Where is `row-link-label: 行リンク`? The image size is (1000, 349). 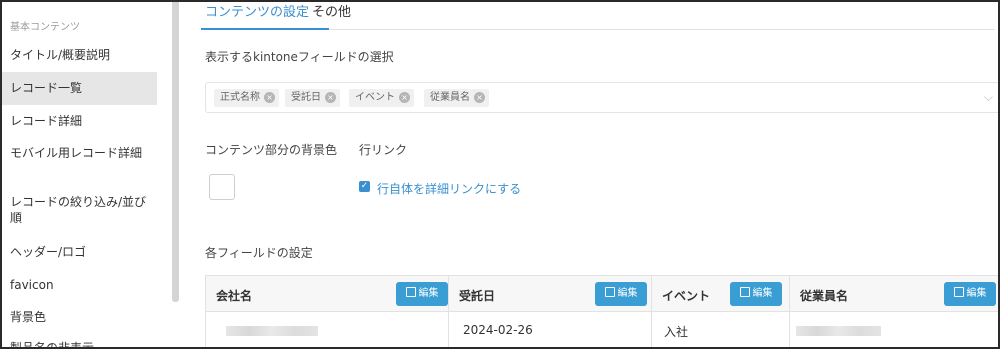
row-link-label: 行リンク is located at coordinates (383, 150).